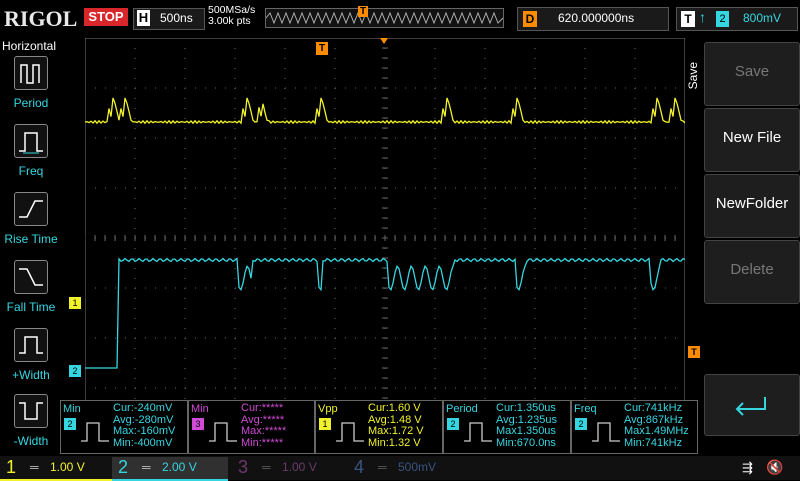 This screenshot has height=481, width=800. I want to click on memory-overview-strip, so click(384, 18).